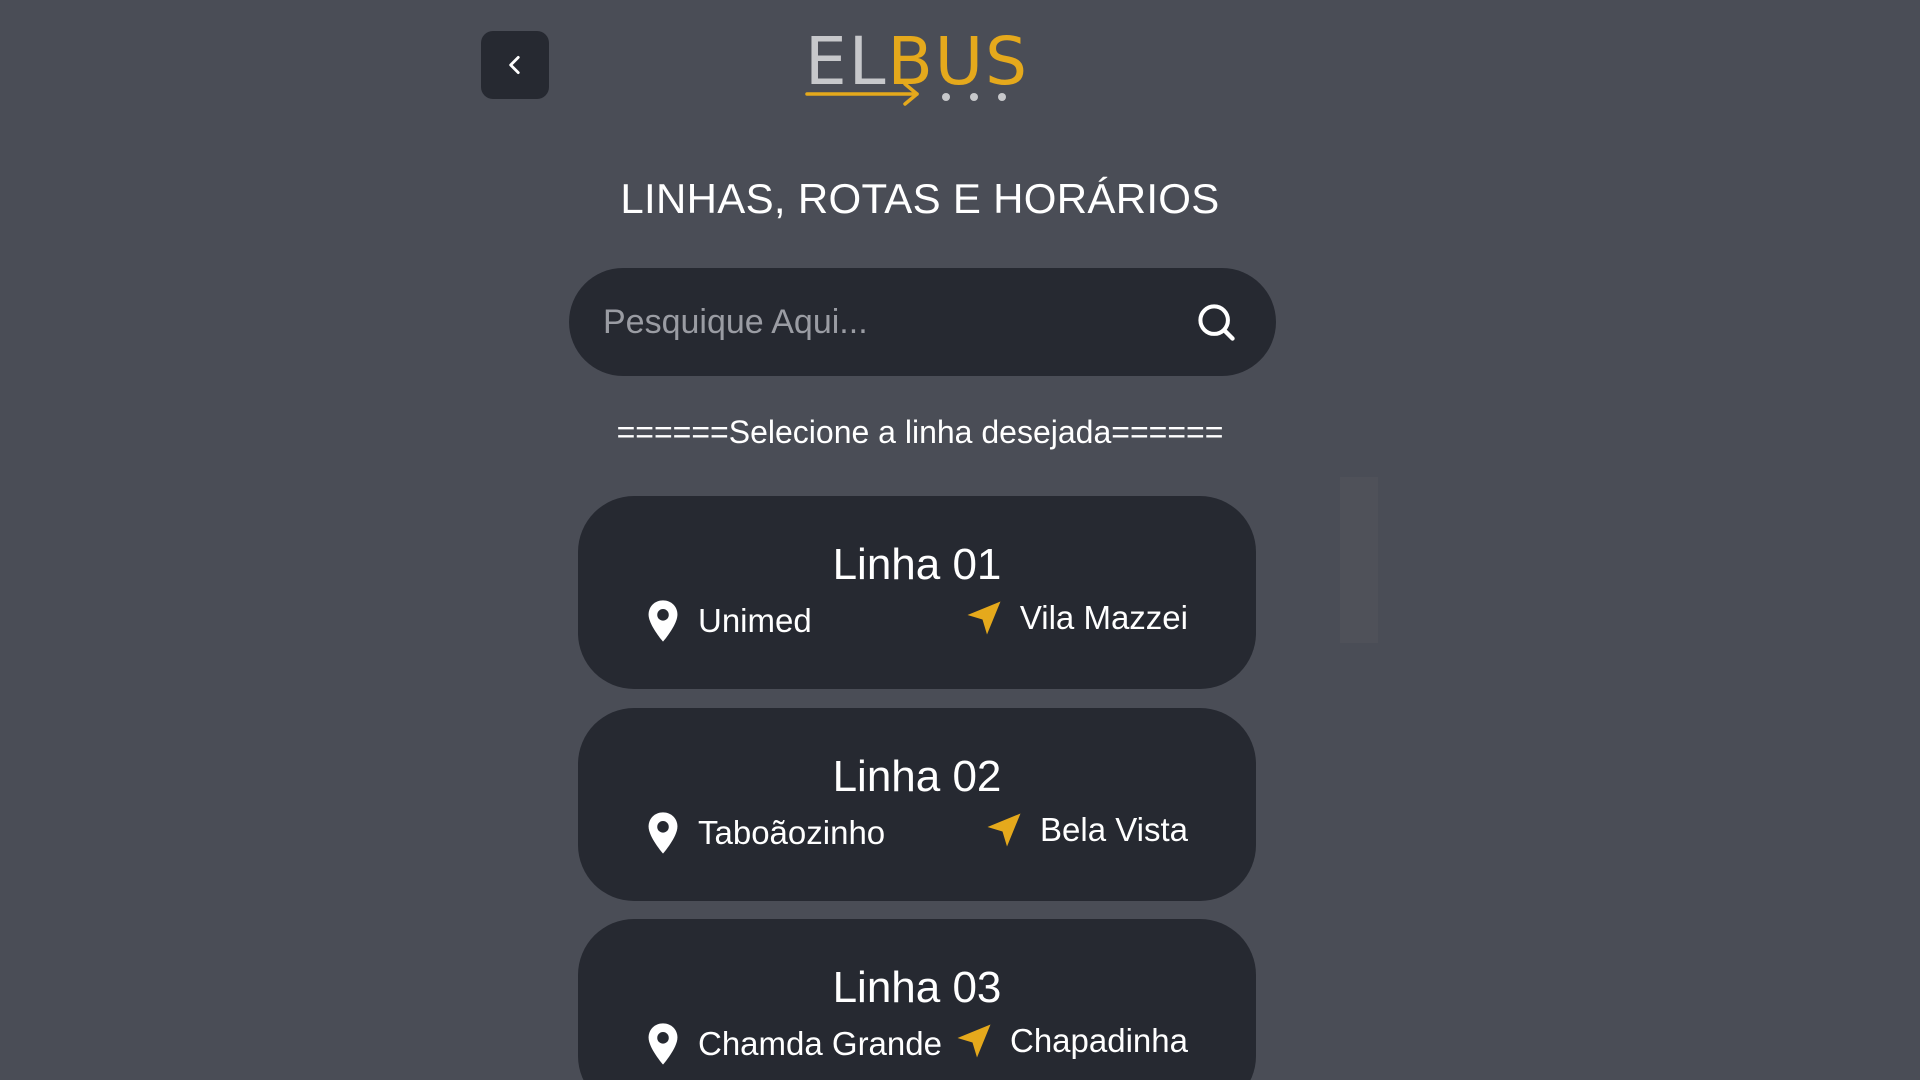 This screenshot has height=1080, width=1920. Describe the element at coordinates (792, 832) in the screenshot. I see `origin-label: Taboãozinho` at that location.